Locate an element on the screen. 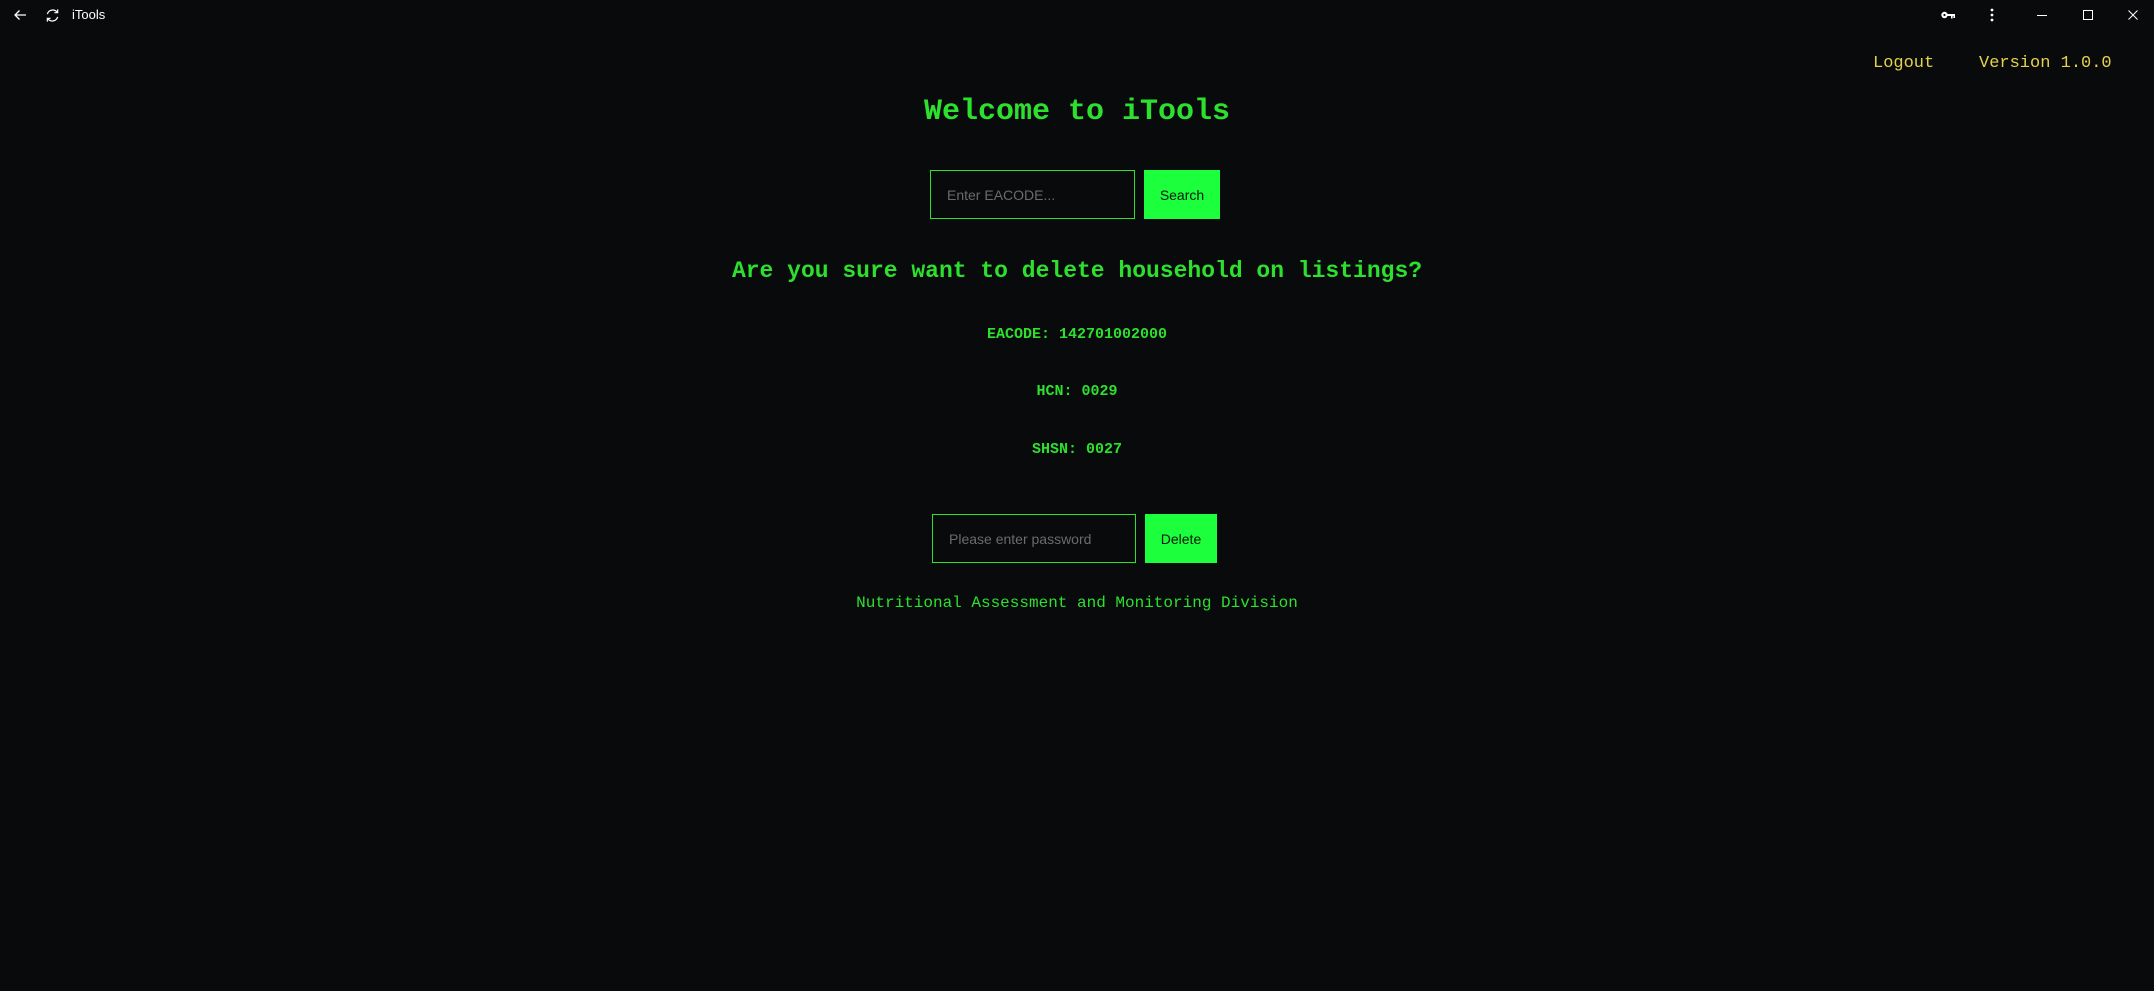 The width and height of the screenshot is (2154, 991). search-form: Search is located at coordinates (1075, 194).